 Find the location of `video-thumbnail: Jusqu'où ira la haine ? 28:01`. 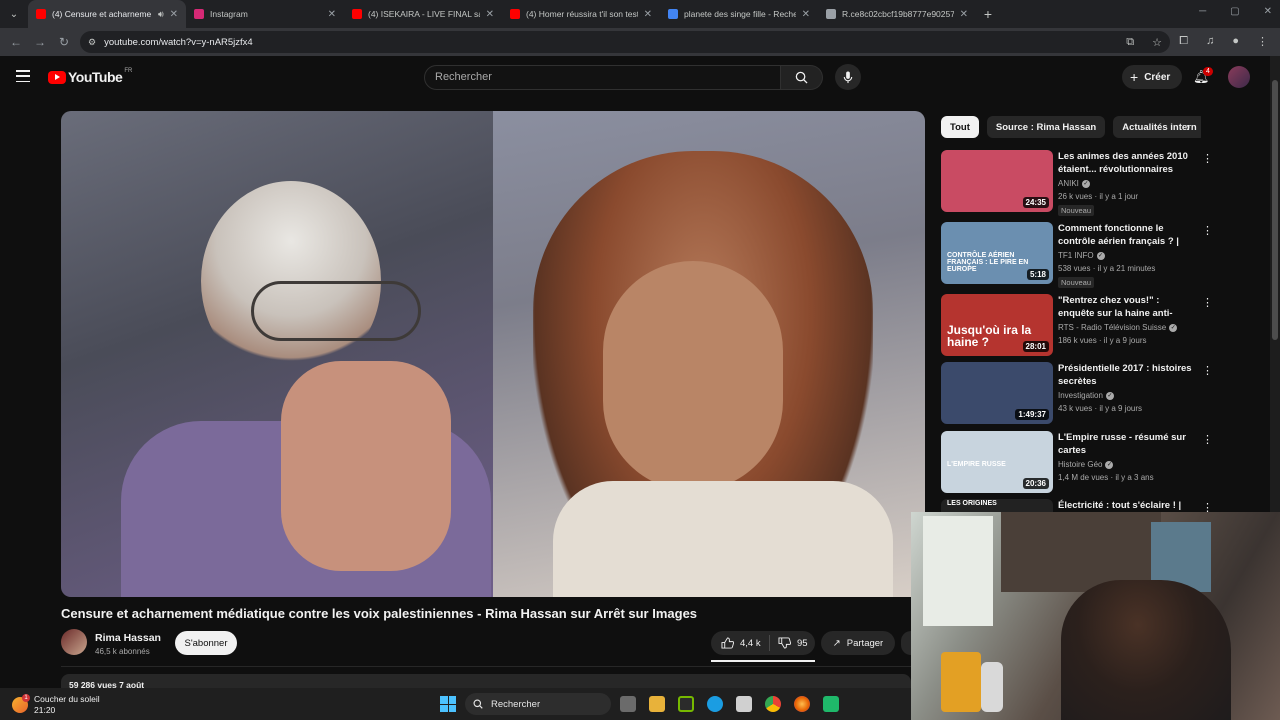

video-thumbnail: Jusqu'où ira la haine ? 28:01 is located at coordinates (997, 325).